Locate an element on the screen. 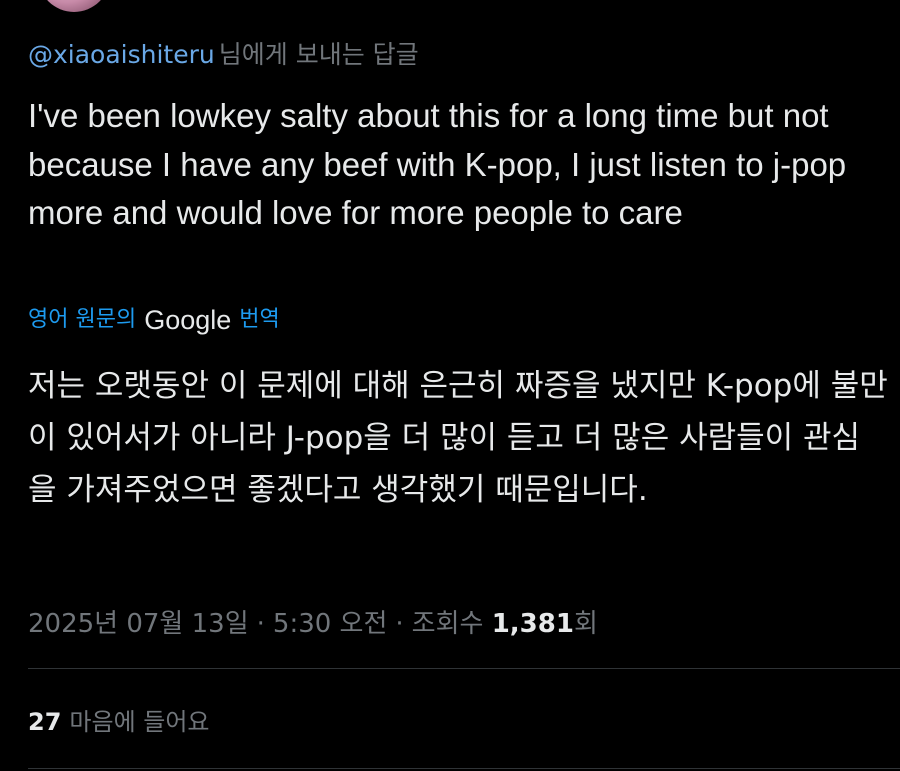  views-label: 조회수 is located at coordinates (447, 624).